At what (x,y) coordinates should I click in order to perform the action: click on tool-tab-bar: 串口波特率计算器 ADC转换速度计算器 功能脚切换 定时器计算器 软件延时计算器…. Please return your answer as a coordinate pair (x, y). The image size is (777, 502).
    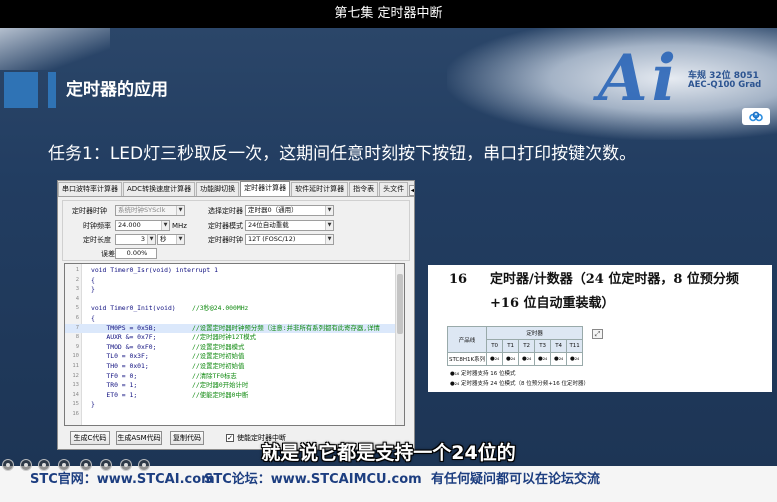
    Looking at the image, I should click on (236, 189).